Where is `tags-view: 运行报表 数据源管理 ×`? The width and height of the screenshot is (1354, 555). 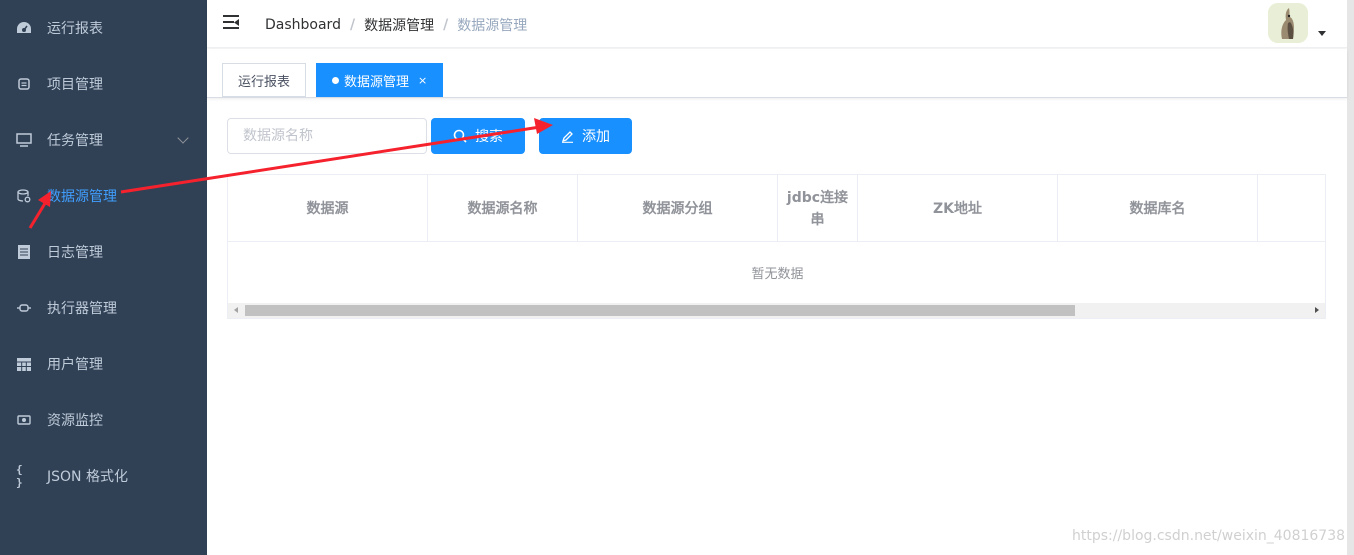
tags-view: 运行报表 数据源管理 × is located at coordinates (777, 73).